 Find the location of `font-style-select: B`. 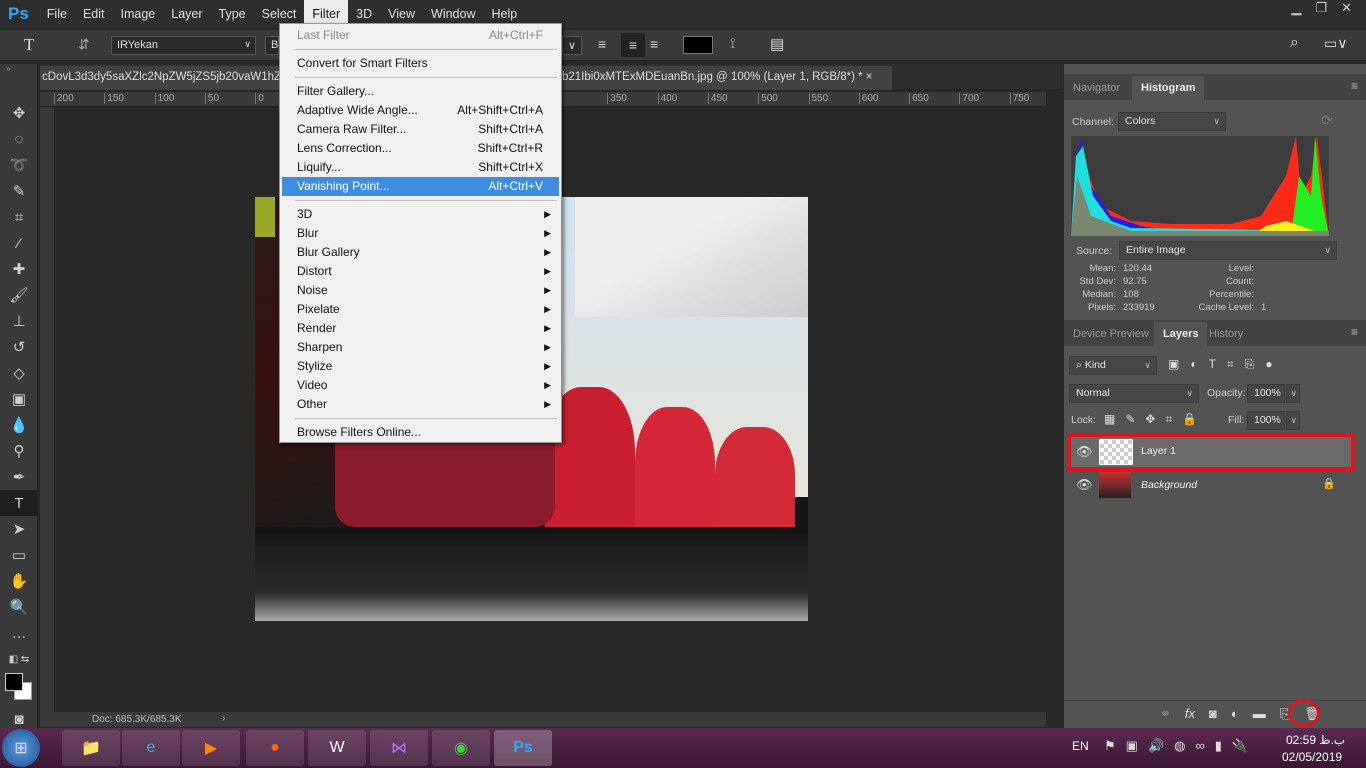

font-style-select: B is located at coordinates (272, 45).